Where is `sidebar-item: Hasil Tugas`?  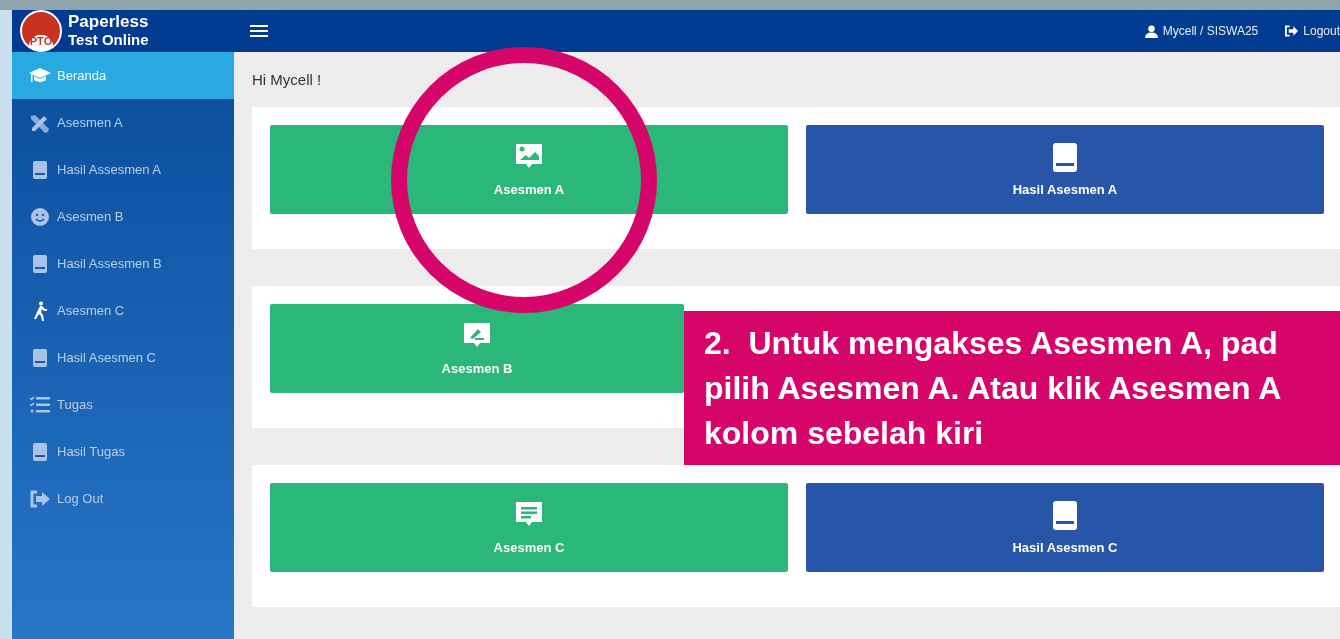 sidebar-item: Hasil Tugas is located at coordinates (123, 451).